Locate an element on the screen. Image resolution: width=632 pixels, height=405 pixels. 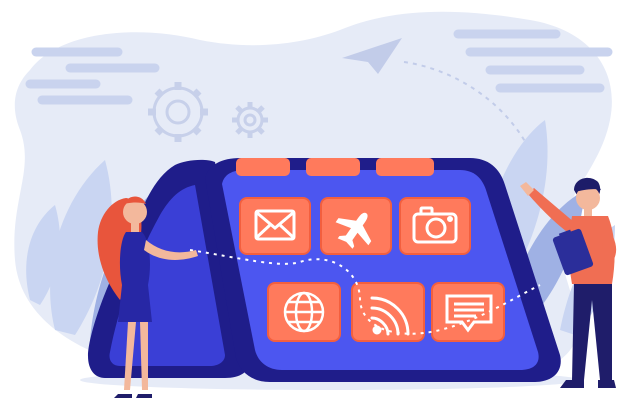
app-tile-camera is located at coordinates (435, 226).